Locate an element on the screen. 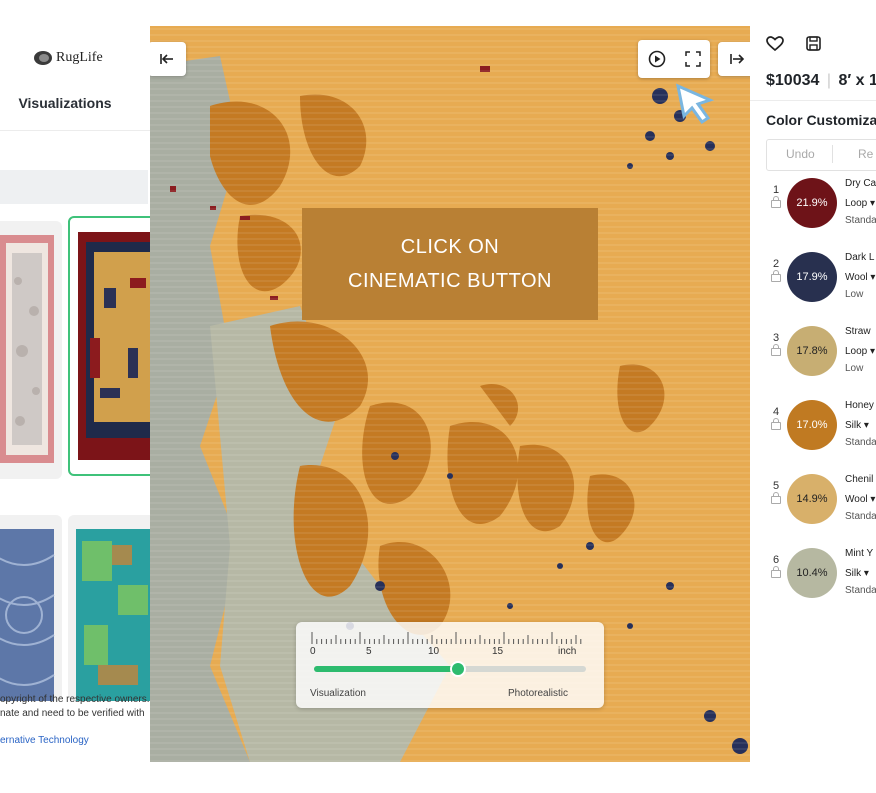 Image resolution: width=876 pixels, height=793 pixels. brand-logo: RugLife is located at coordinates (68, 58).